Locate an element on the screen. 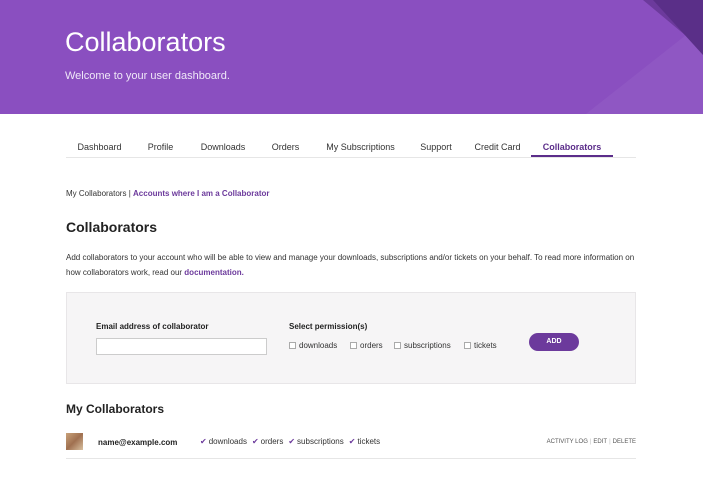 The image size is (703, 492). page-subtitle: Welcome to your user dashboard. is located at coordinates (147, 76).